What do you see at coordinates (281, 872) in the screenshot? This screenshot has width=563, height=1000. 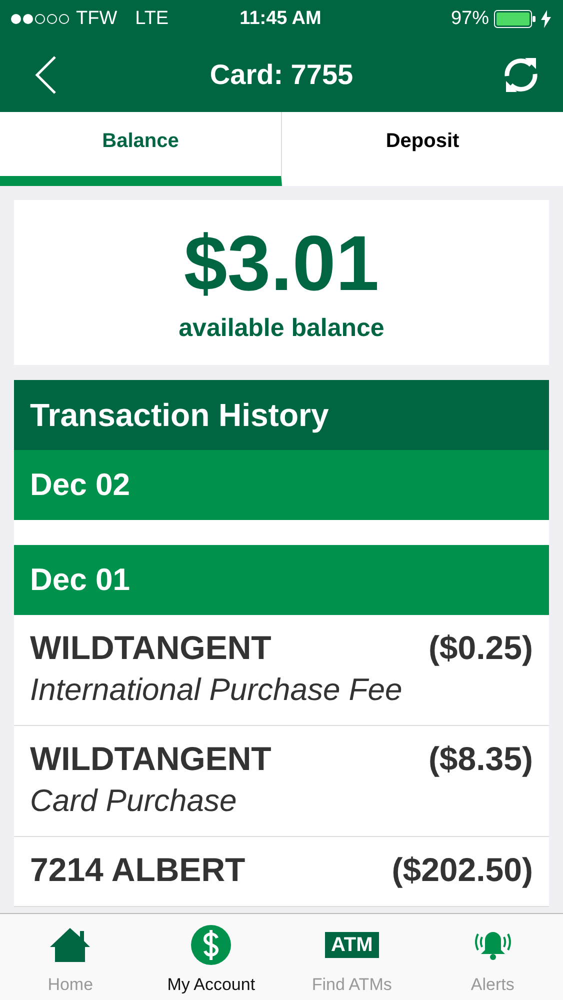 I see `transaction-row: 7214 ALBERT ($202.50)` at bounding box center [281, 872].